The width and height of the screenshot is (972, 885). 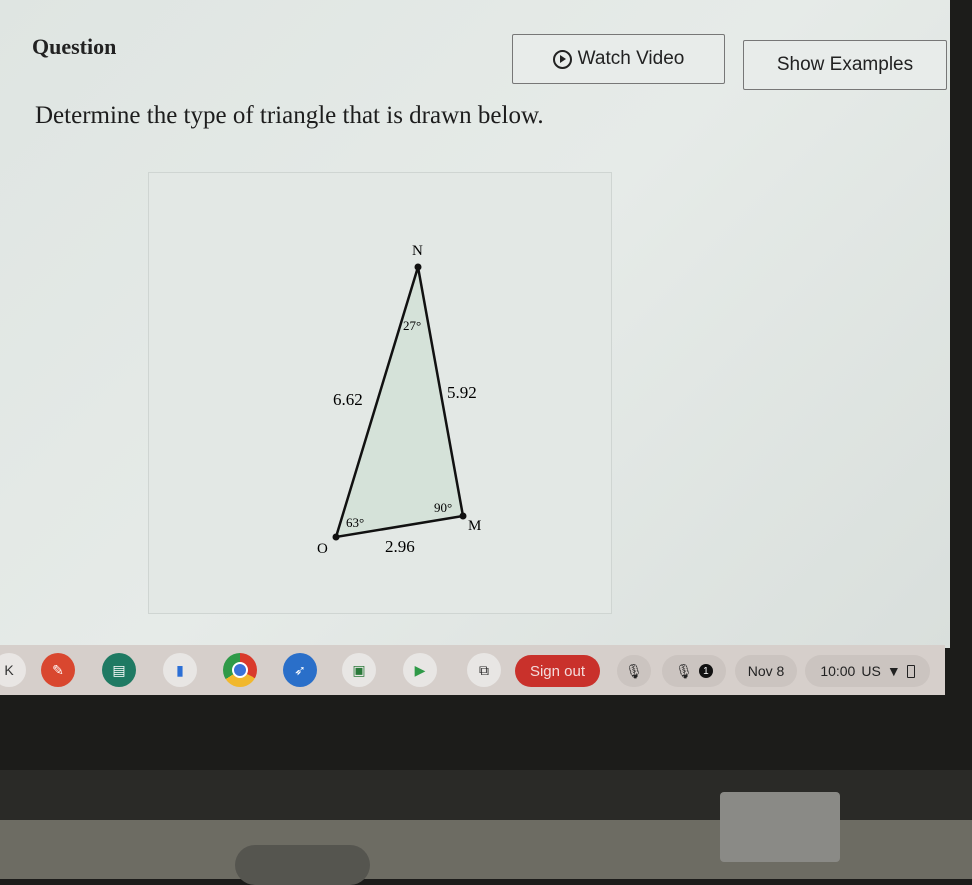 I want to click on screenshot-icon: ⧉, so click(x=484, y=670).